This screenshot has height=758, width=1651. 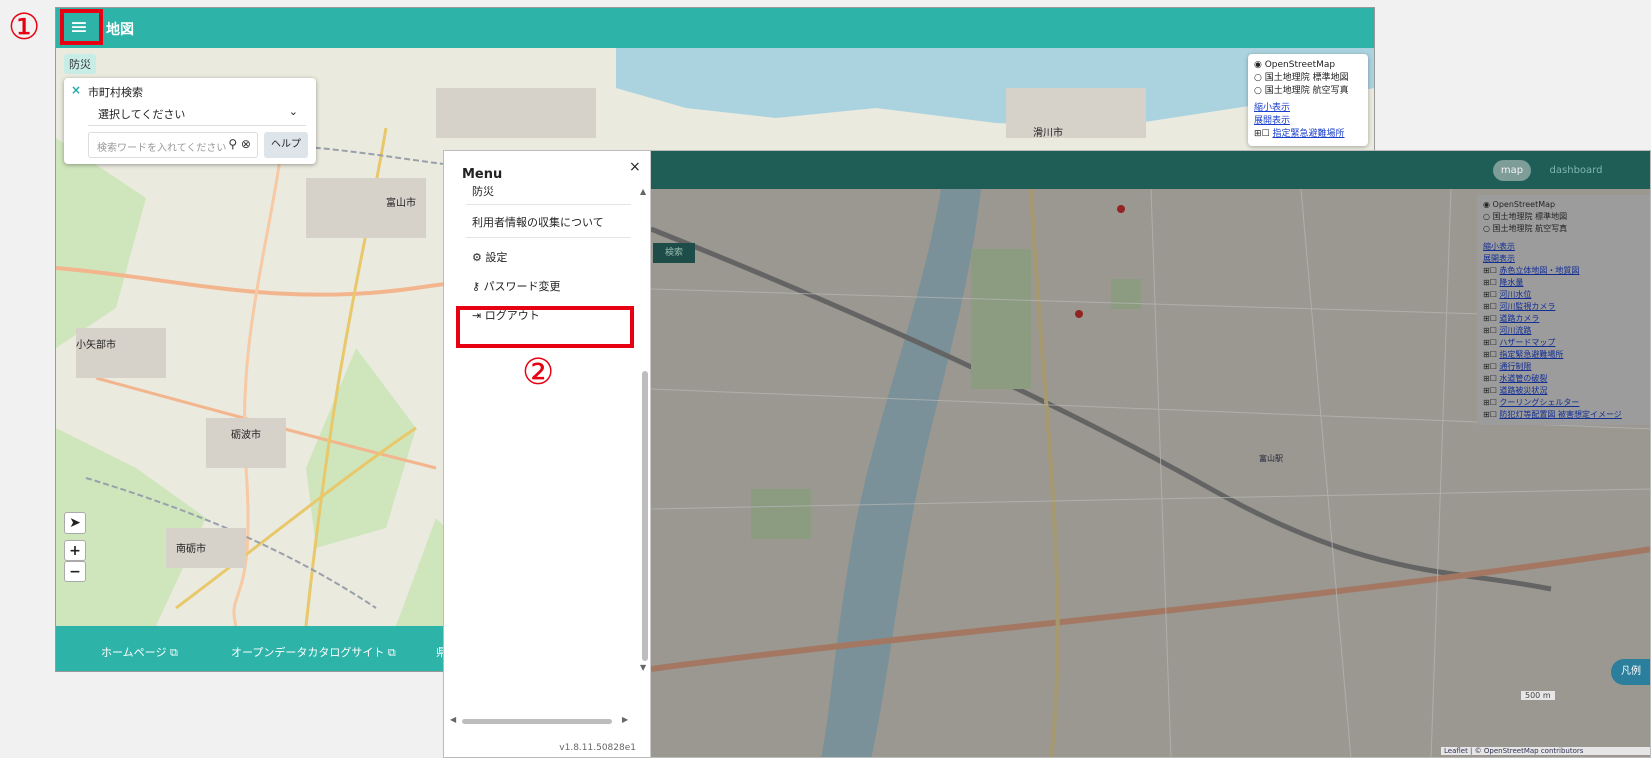 I want to click on chevron-down-icon: ⌄, so click(x=293, y=111).